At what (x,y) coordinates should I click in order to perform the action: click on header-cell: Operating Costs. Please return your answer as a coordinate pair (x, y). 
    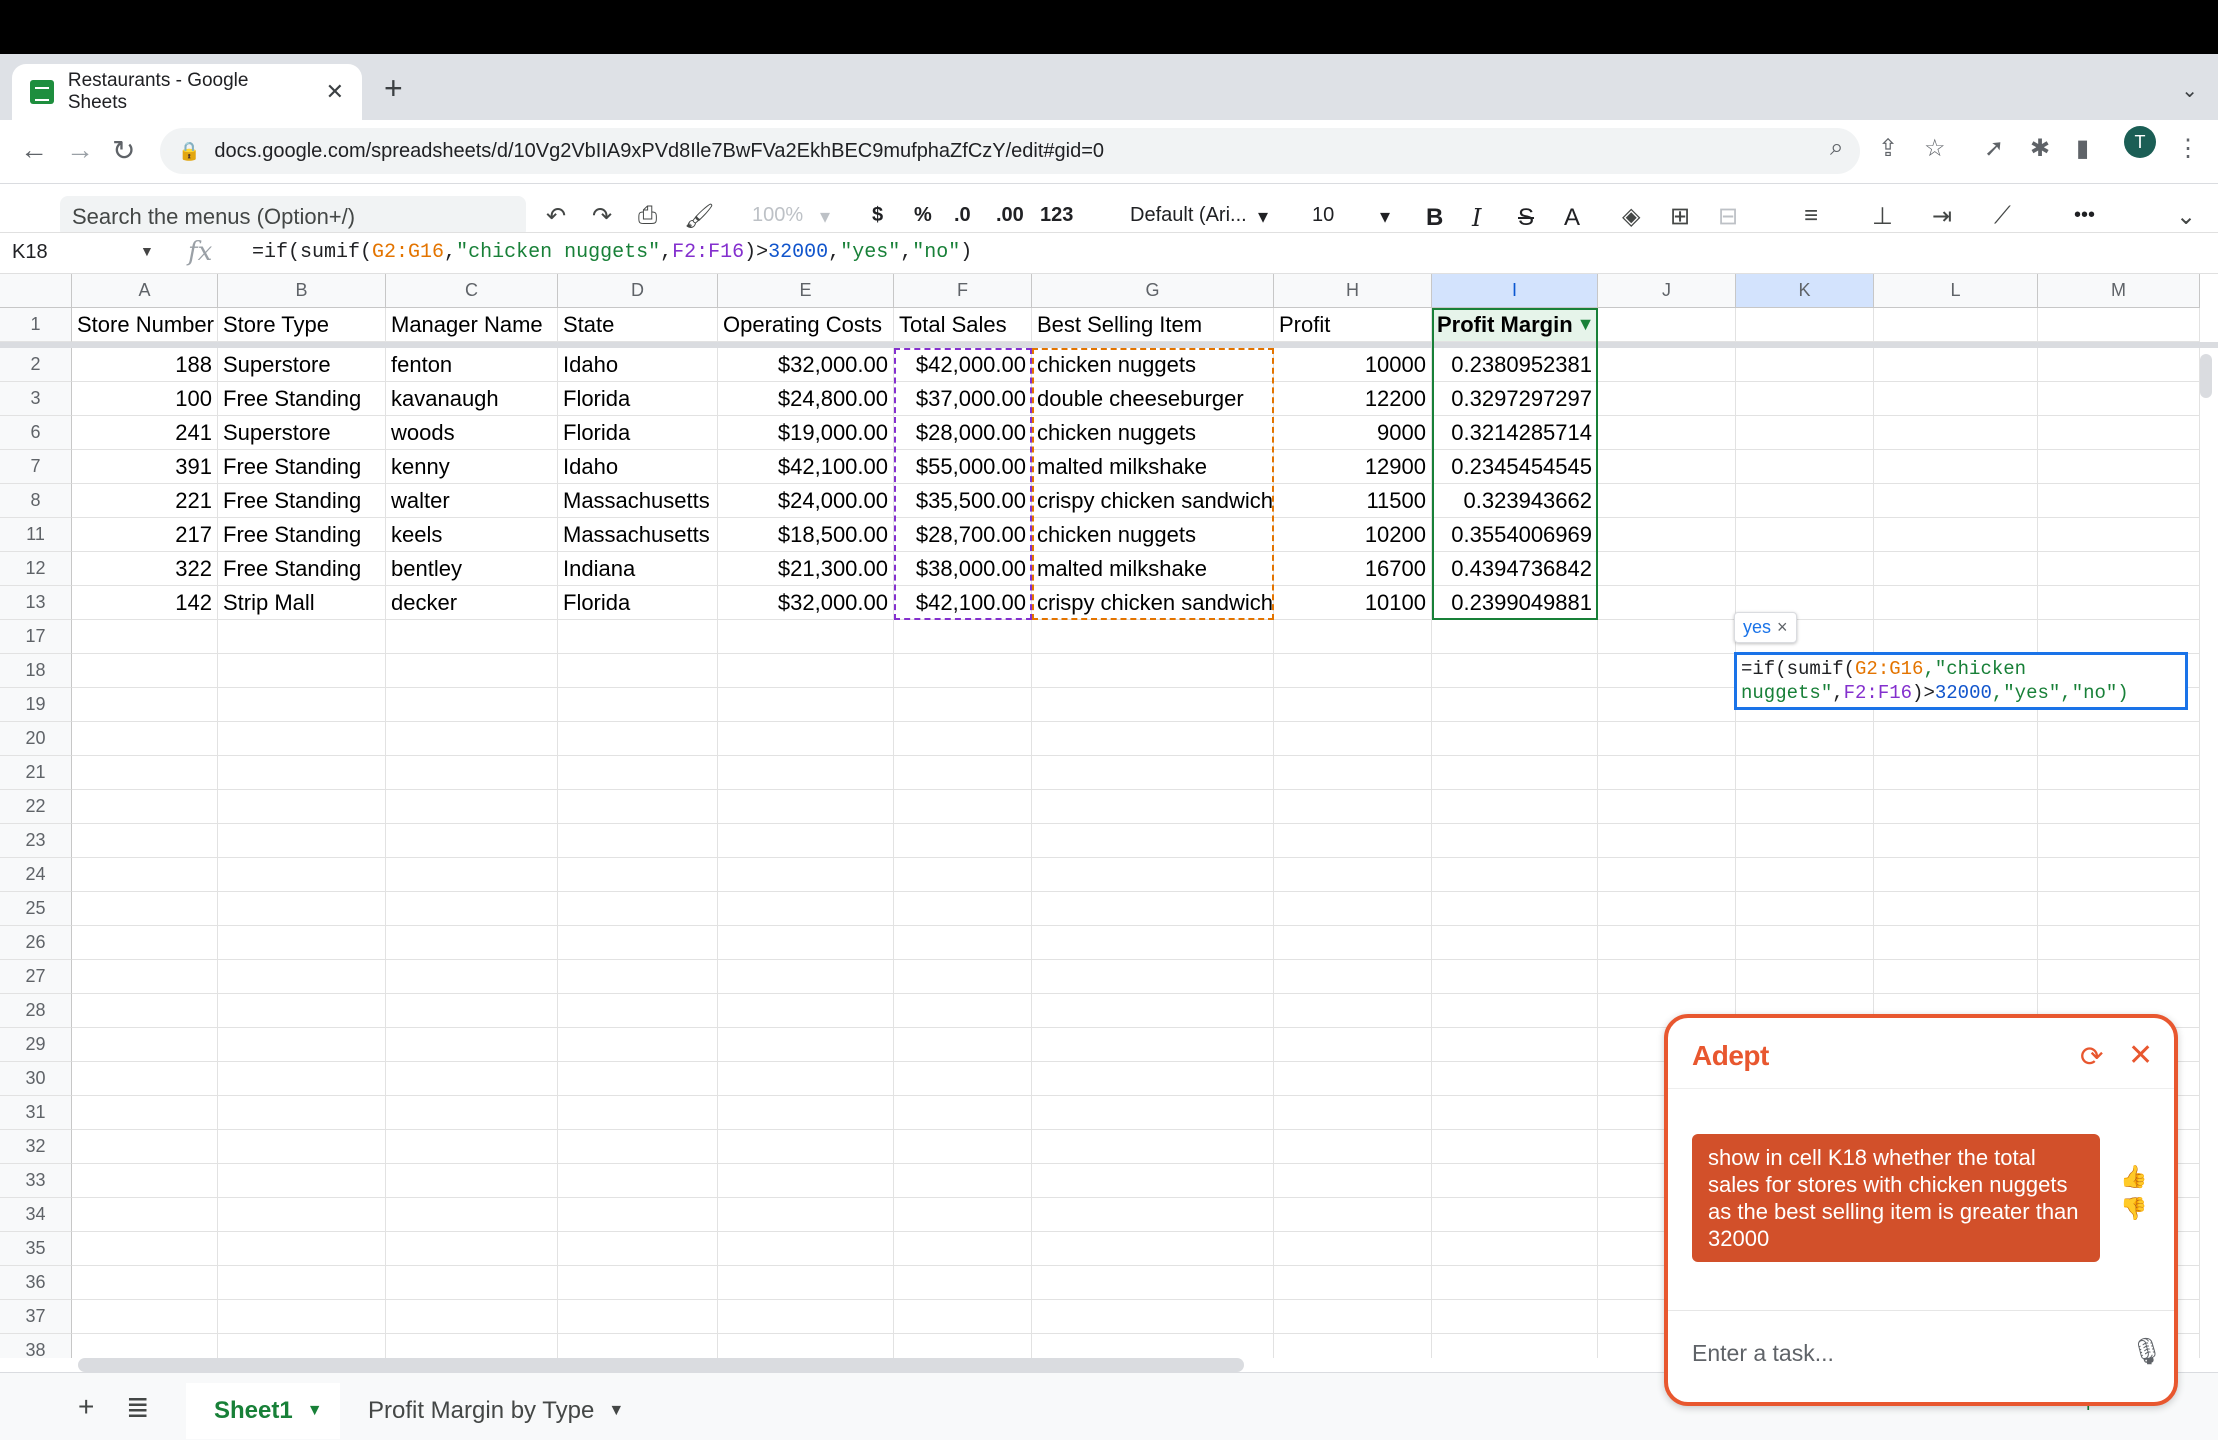
    Looking at the image, I should click on (806, 325).